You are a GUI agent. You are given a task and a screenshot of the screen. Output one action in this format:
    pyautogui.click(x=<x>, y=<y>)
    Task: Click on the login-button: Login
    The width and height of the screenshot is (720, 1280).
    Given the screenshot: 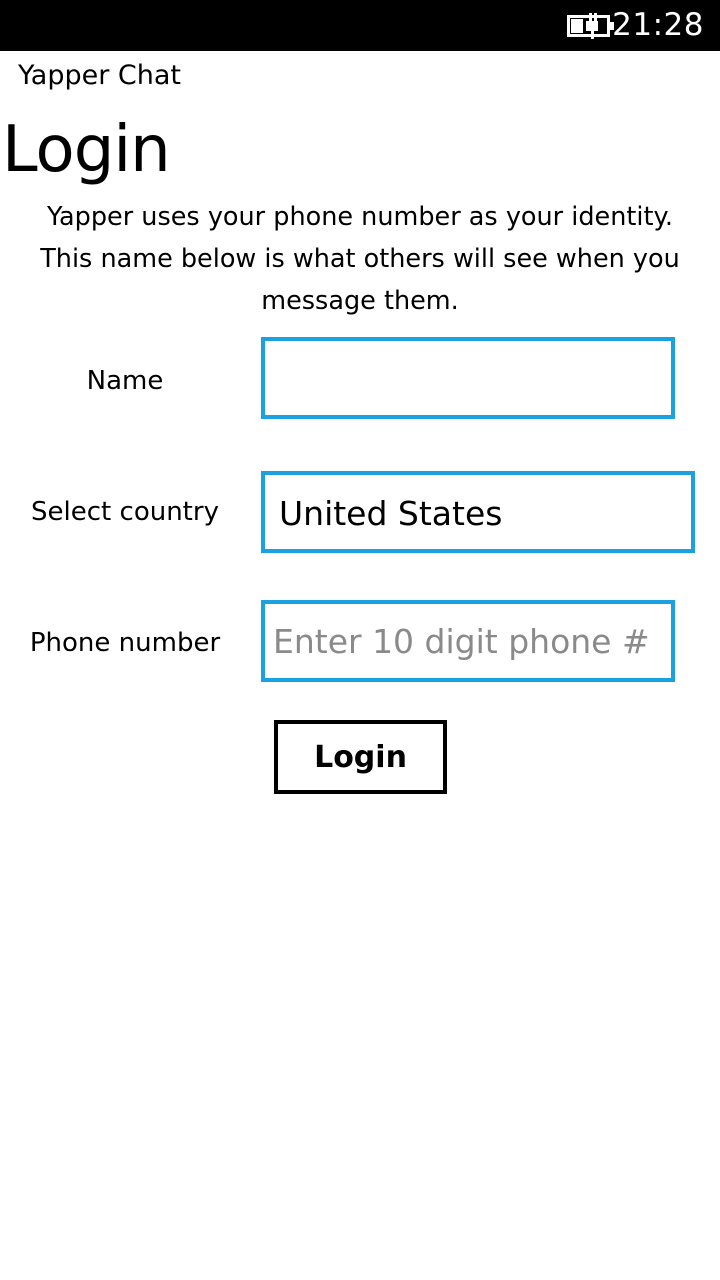 What is the action you would take?
    pyautogui.click(x=360, y=757)
    